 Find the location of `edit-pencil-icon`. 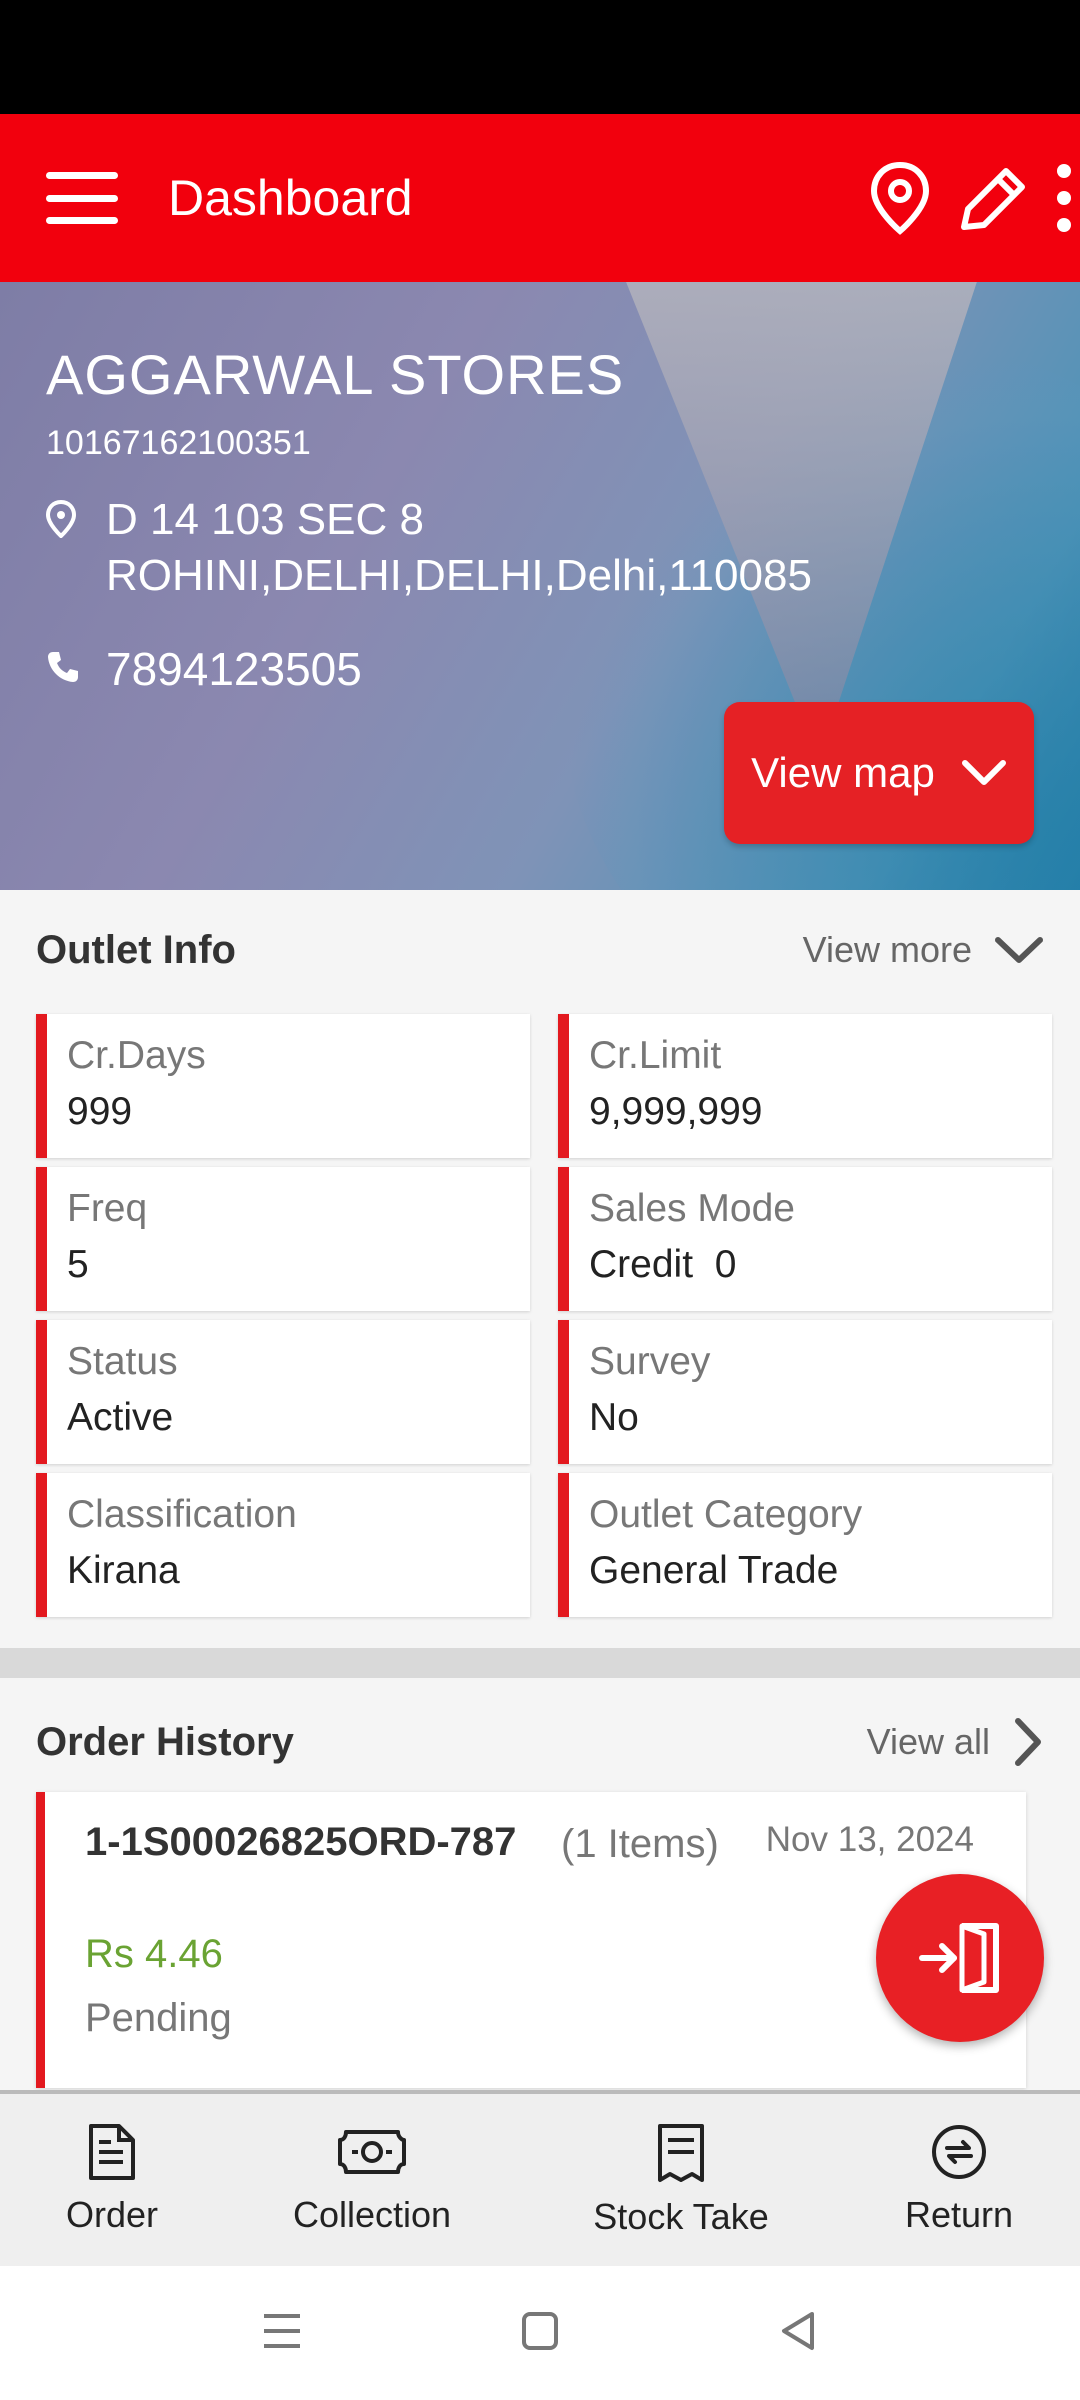

edit-pencil-icon is located at coordinates (993, 198).